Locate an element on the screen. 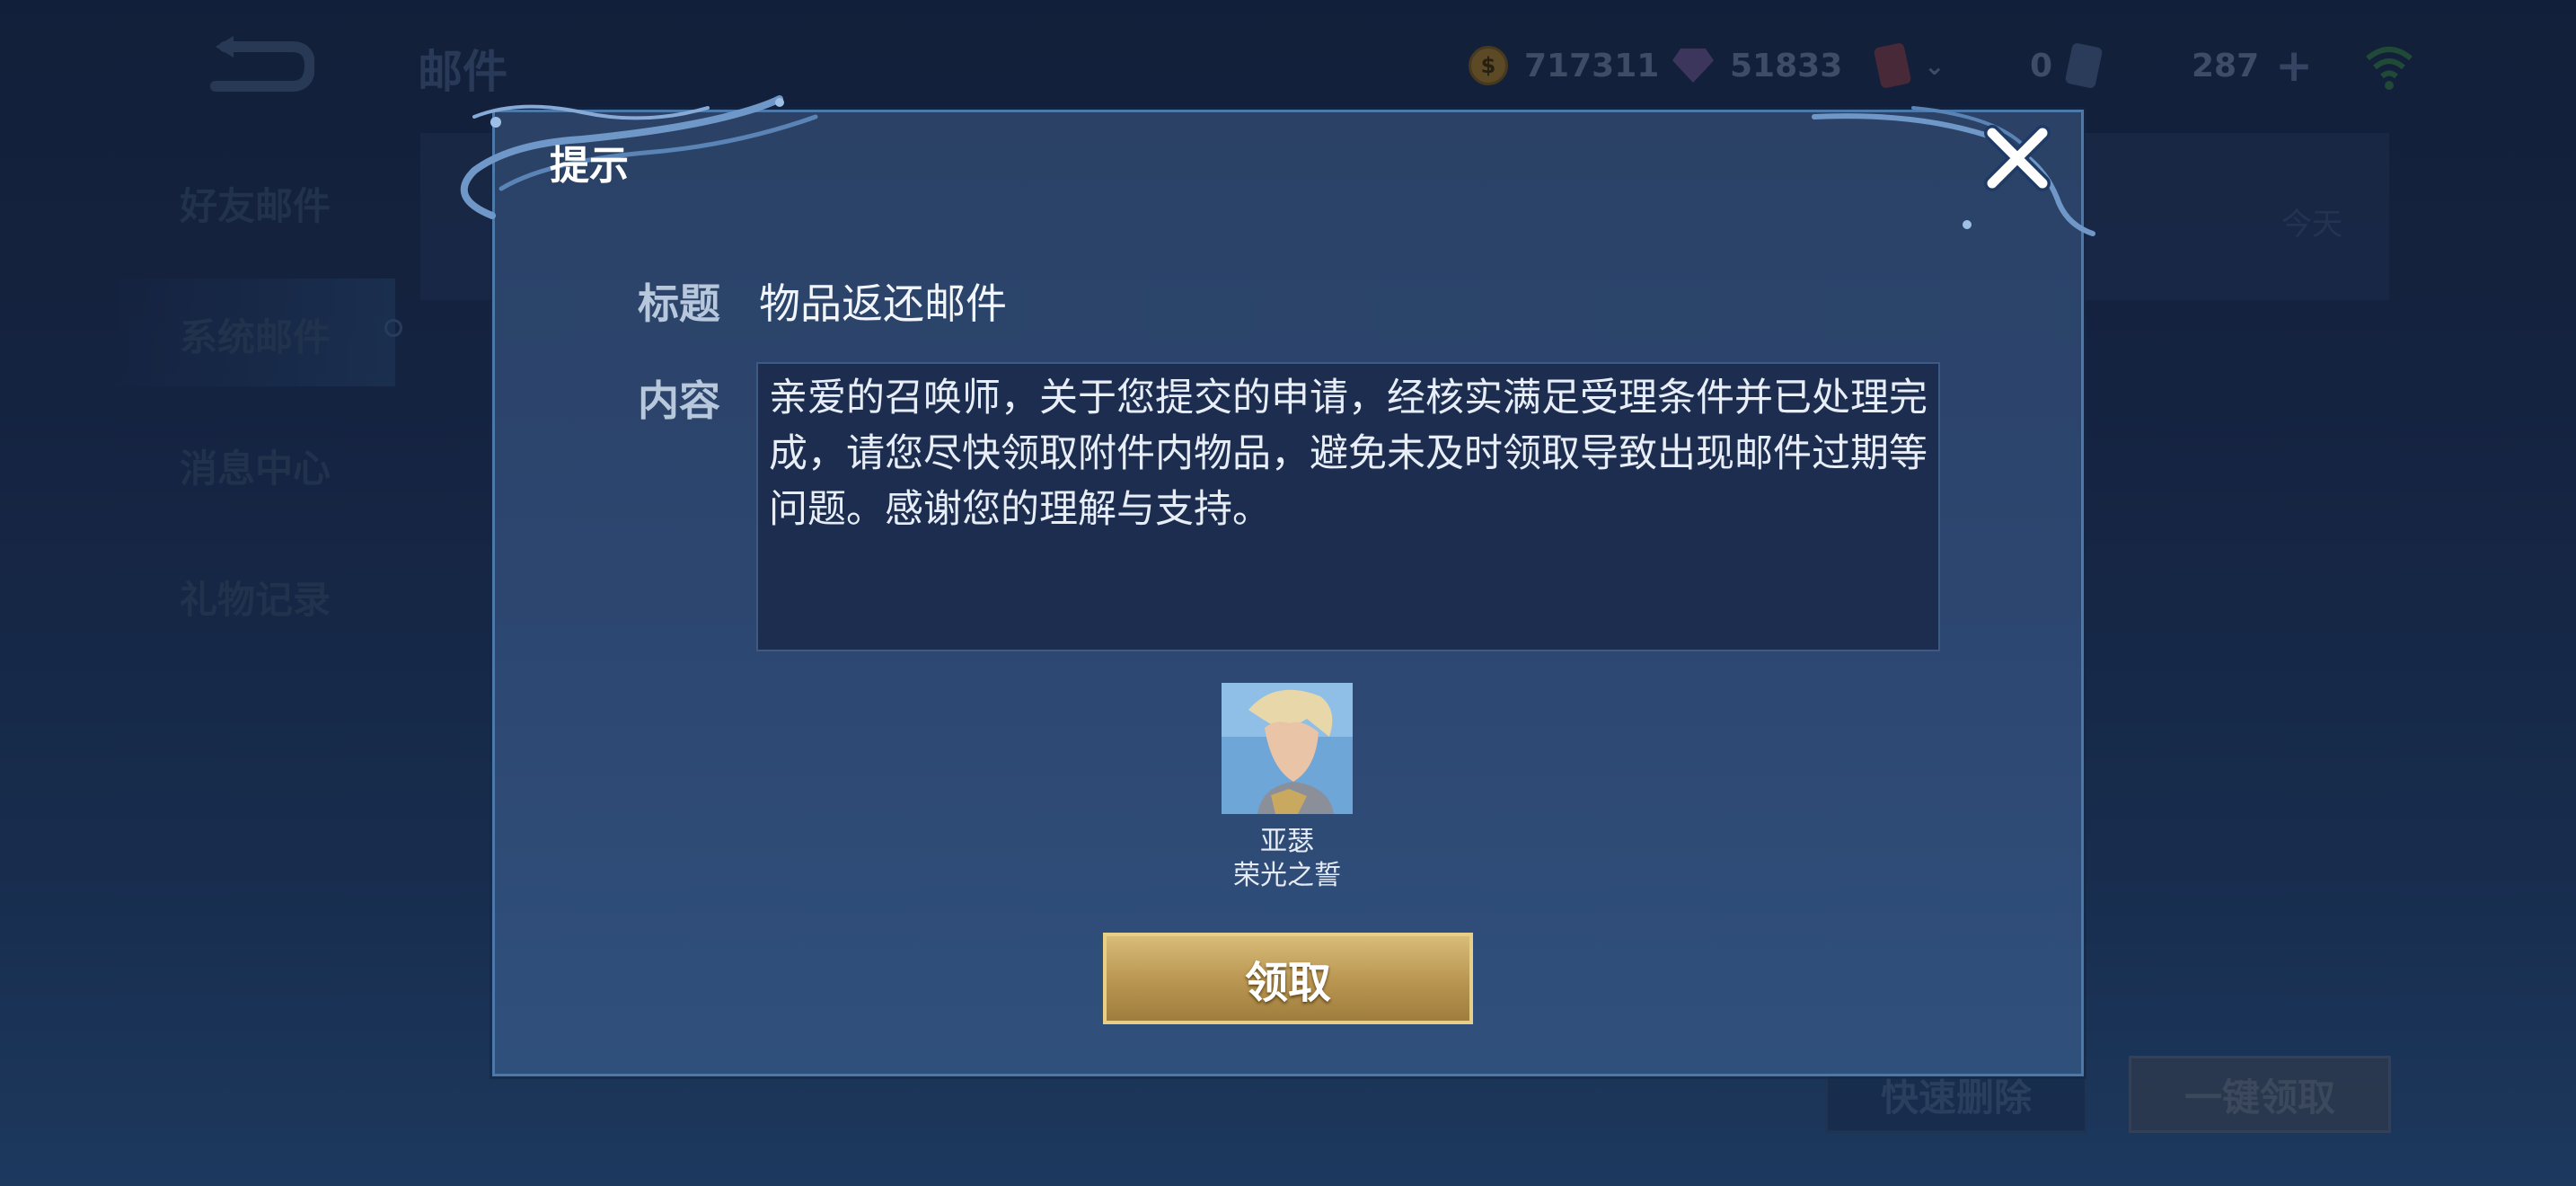 This screenshot has width=2576, height=1186. mail-subject: 物品返还邮件 is located at coordinates (883, 303).